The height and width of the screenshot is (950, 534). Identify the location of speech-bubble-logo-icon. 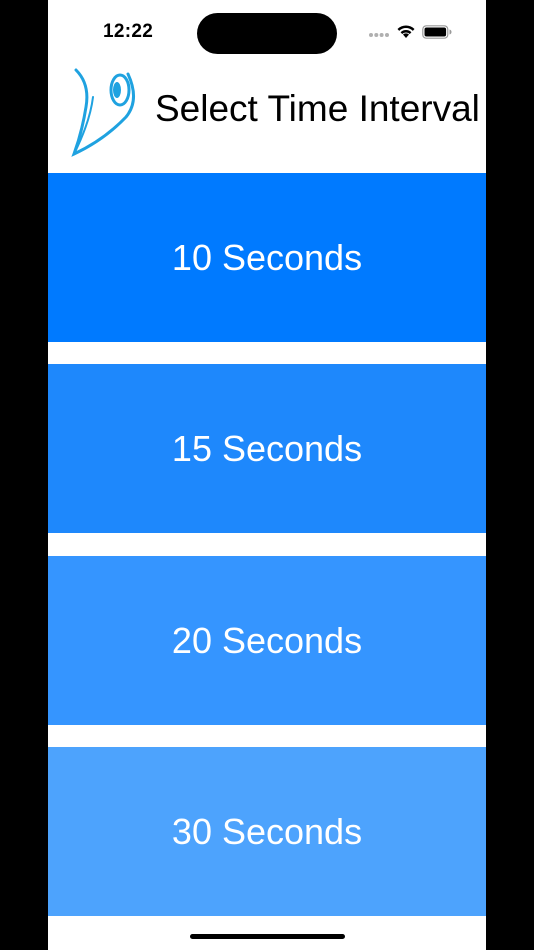
(103, 109).